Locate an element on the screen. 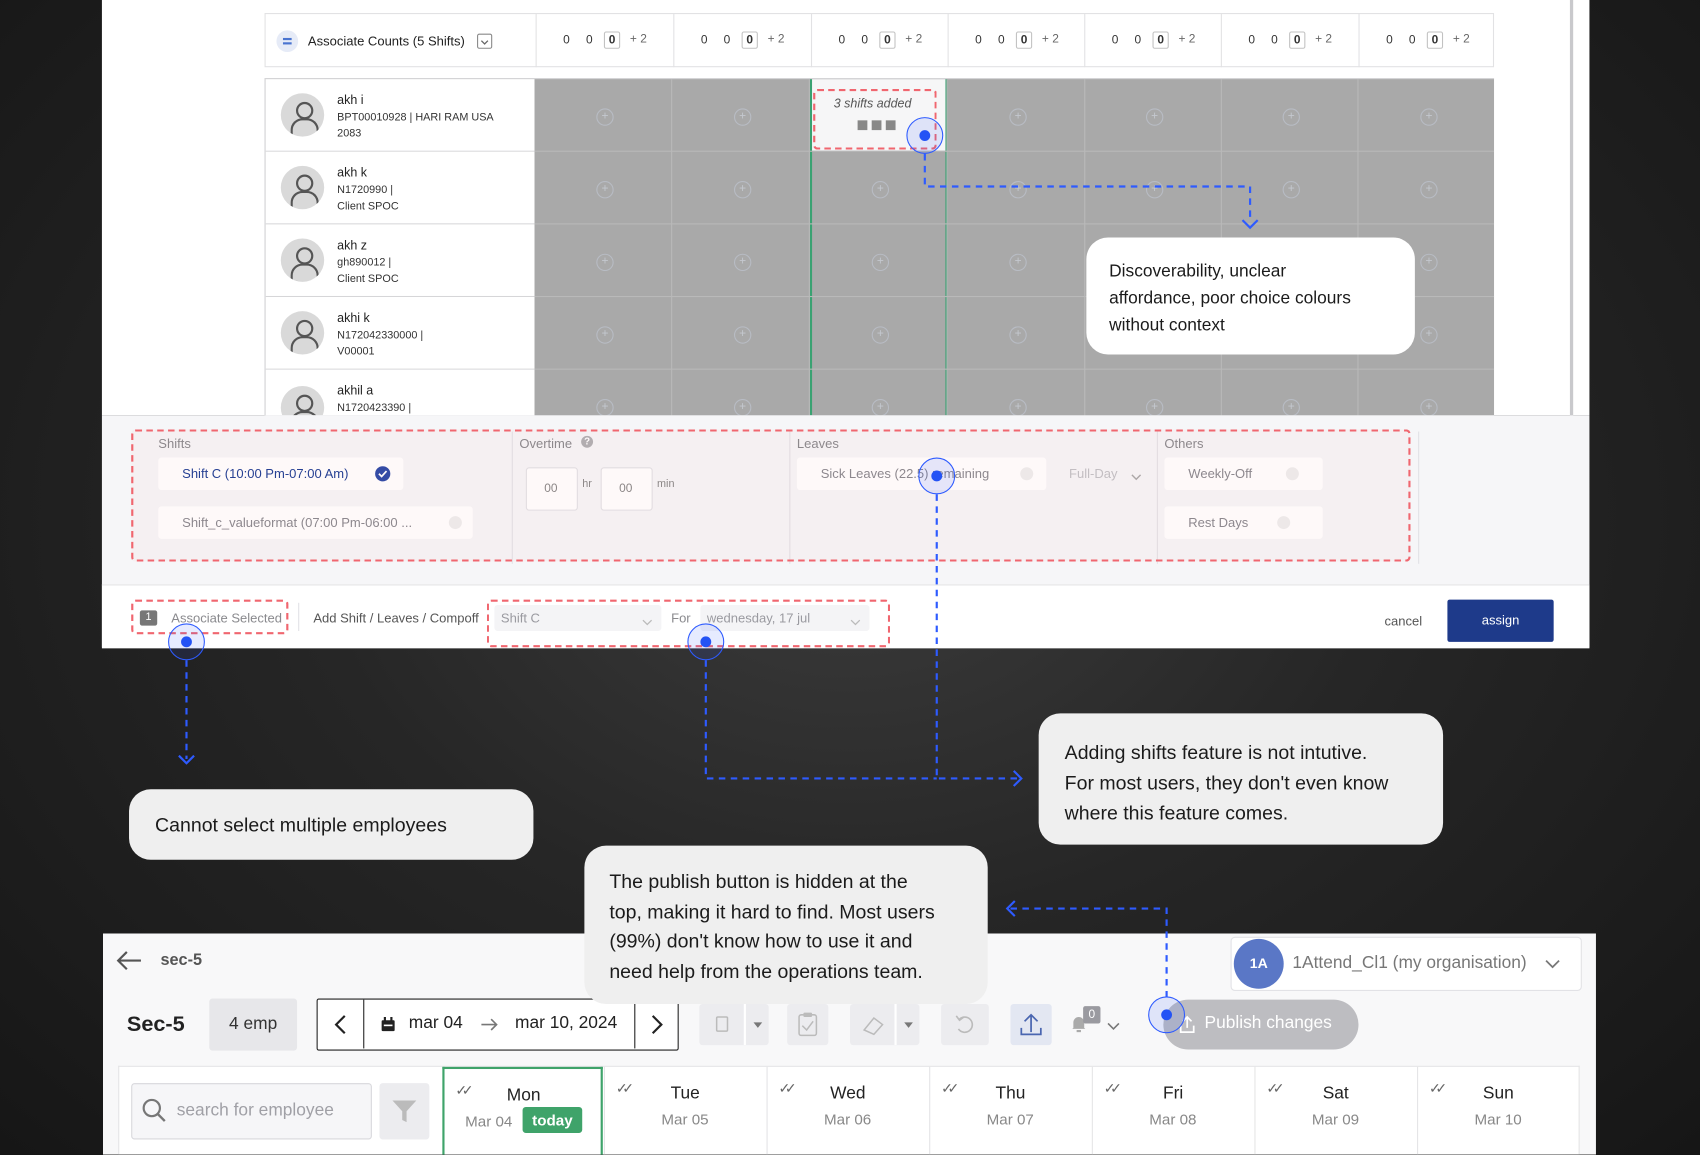 The width and height of the screenshot is (1700, 1155). connector-date-select is located at coordinates (820, 720).